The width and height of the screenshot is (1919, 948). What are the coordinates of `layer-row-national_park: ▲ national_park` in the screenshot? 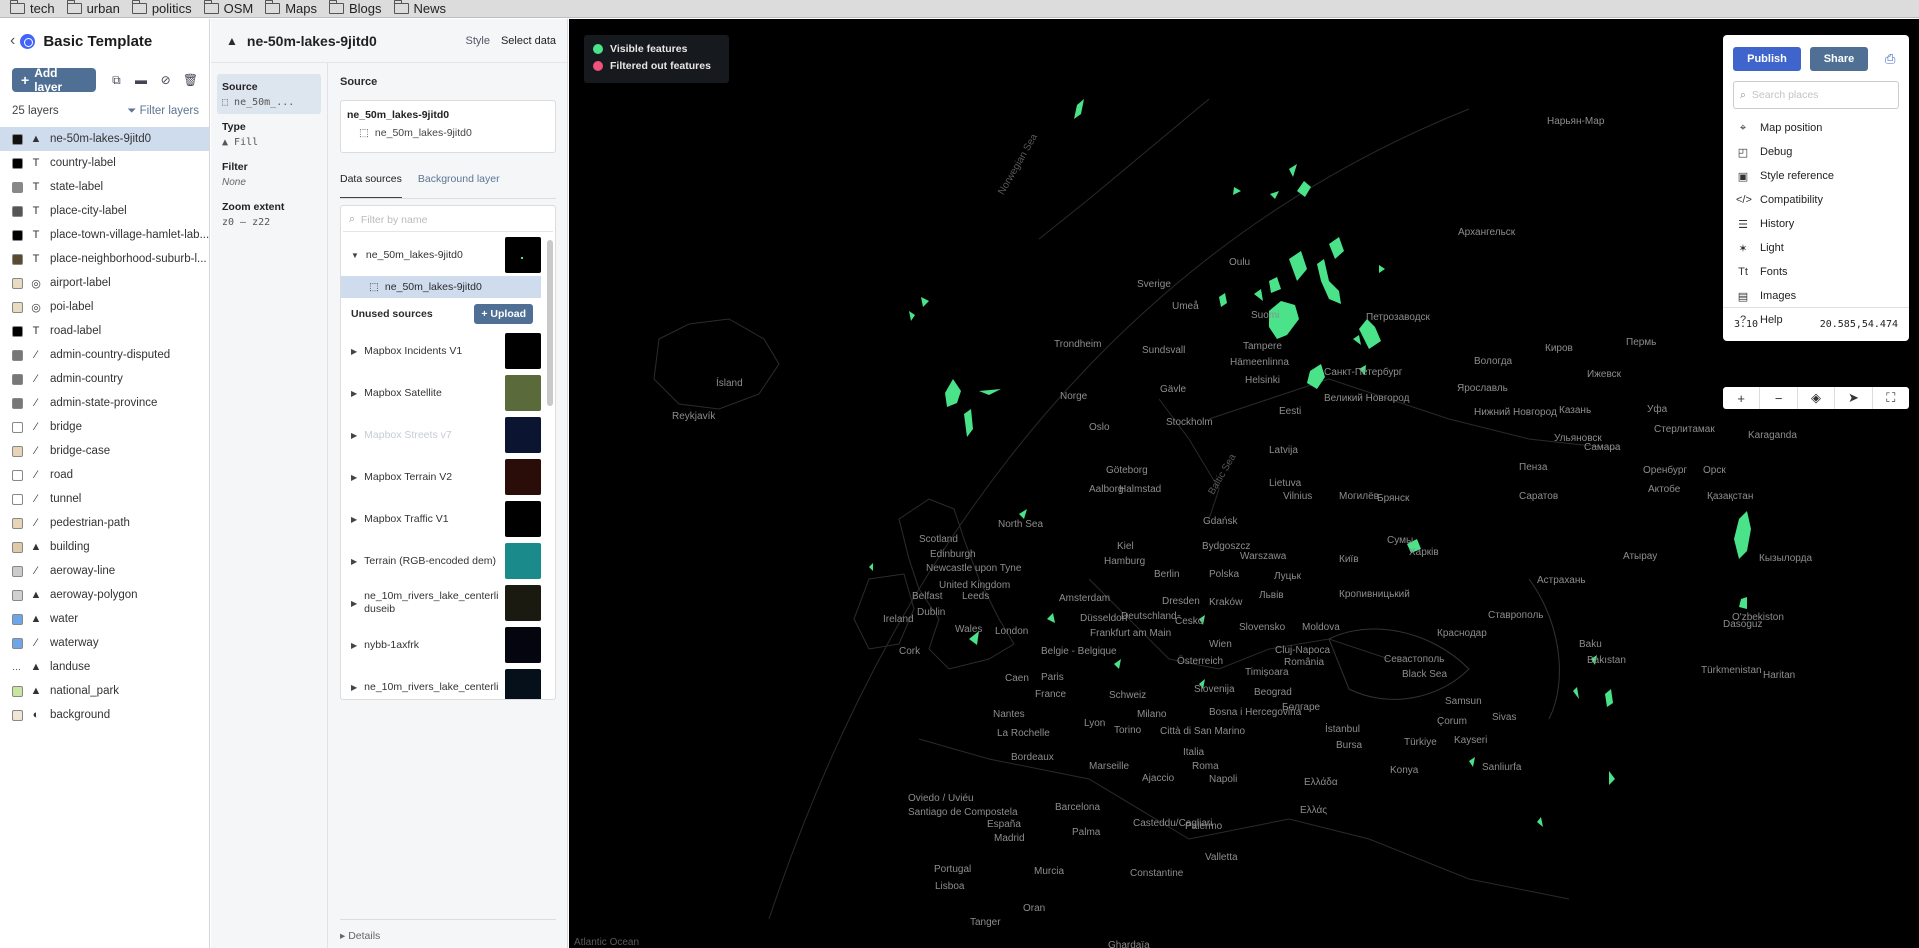 It's located at (104, 691).